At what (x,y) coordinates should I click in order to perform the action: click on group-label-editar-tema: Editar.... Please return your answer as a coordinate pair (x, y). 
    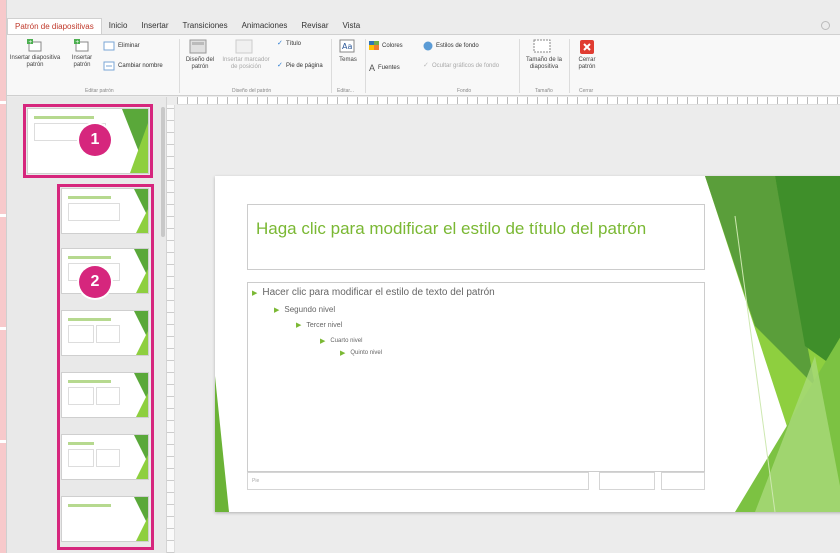
    Looking at the image, I should click on (345, 91).